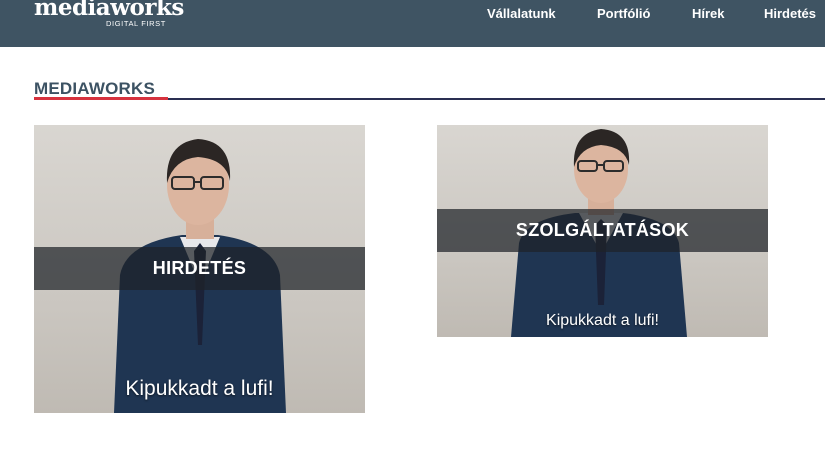 This screenshot has width=825, height=450. I want to click on nav-link-vallalatunk: Vállalatunk, so click(521, 13).